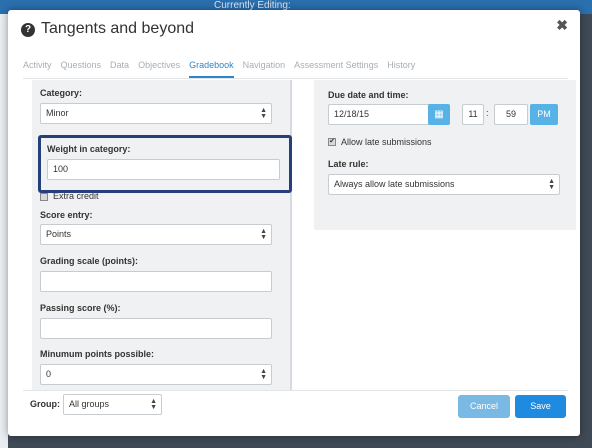  What do you see at coordinates (368, 95) in the screenshot?
I see `due-date-label: Due date and time:` at bounding box center [368, 95].